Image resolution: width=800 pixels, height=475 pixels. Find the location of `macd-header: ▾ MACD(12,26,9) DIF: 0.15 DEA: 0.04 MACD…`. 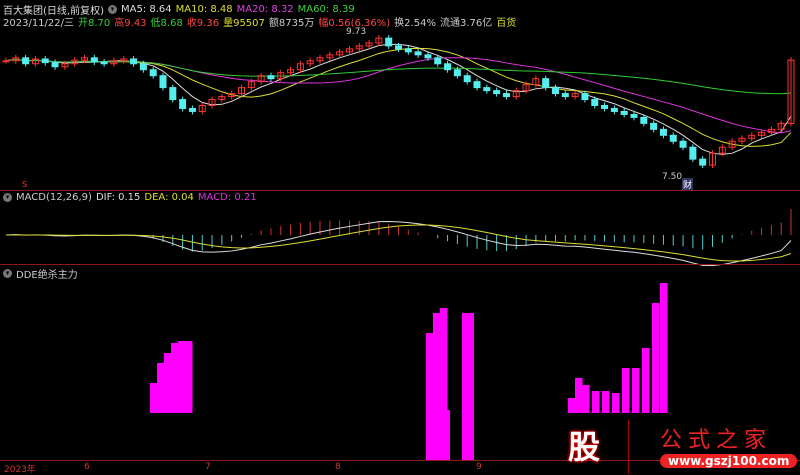

macd-header: ▾ MACD(12,26,9) DIF: 0.15 DEA: 0.04 MACD… is located at coordinates (130, 197).